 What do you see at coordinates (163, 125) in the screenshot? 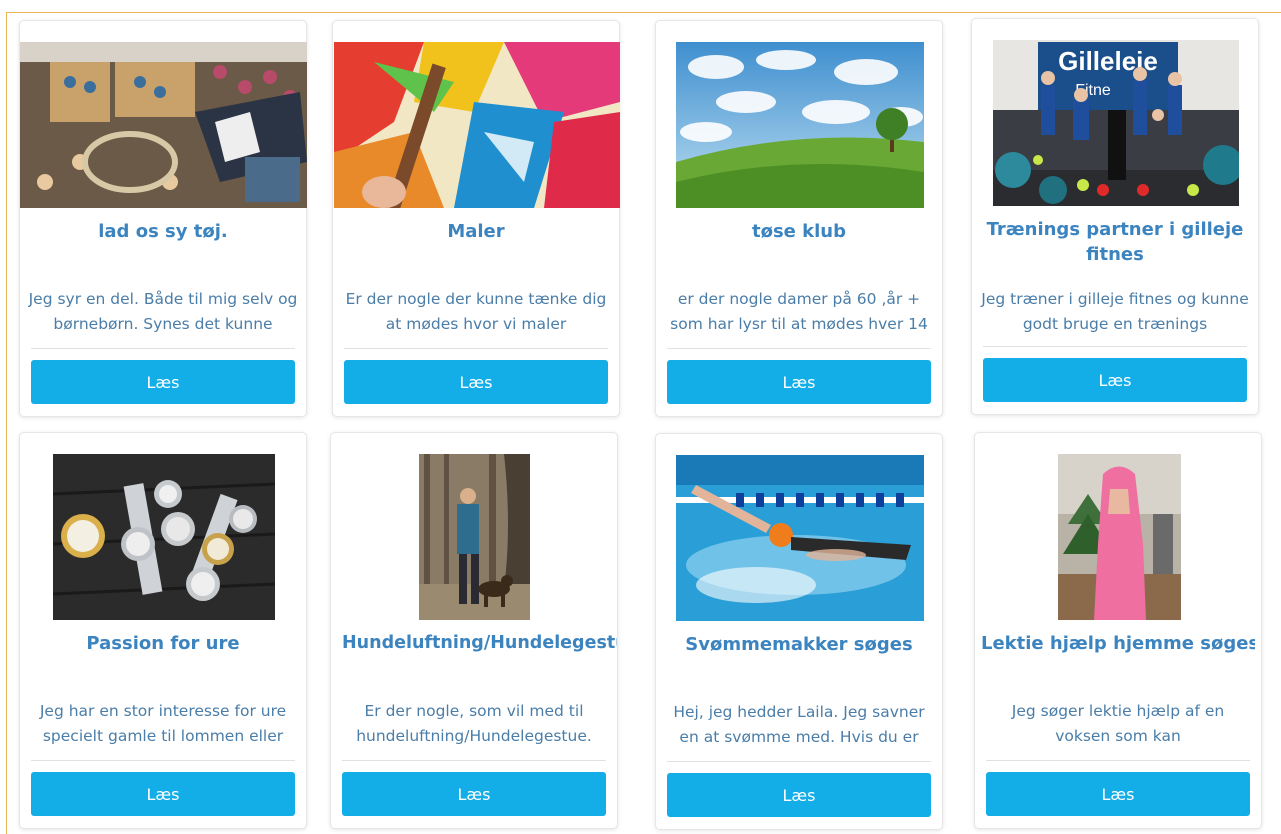
I see `card-image-sewing` at bounding box center [163, 125].